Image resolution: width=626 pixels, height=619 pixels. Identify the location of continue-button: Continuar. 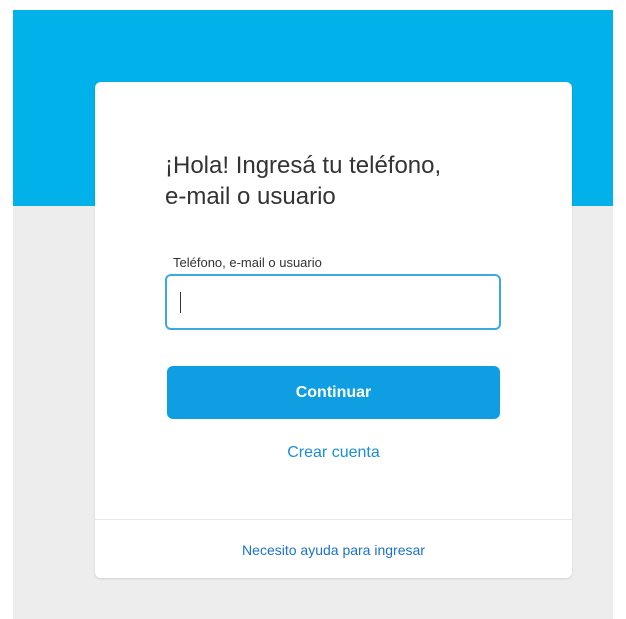
(333, 392).